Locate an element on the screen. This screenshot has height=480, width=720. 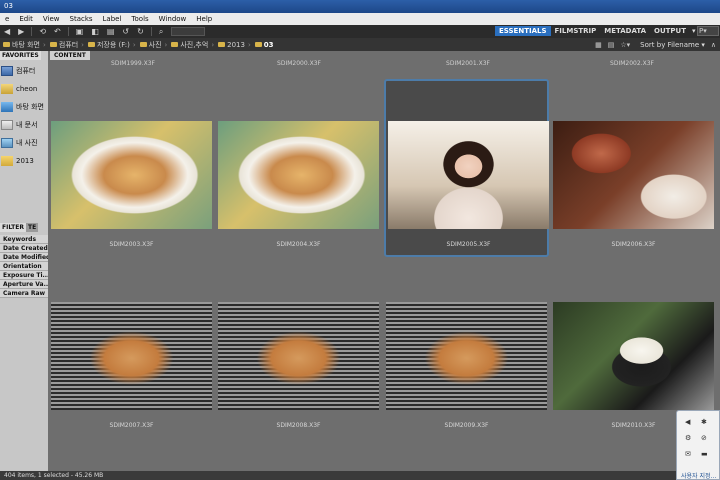
thumbnail-item: SDIM2004.X3F is located at coordinates (298, 170).